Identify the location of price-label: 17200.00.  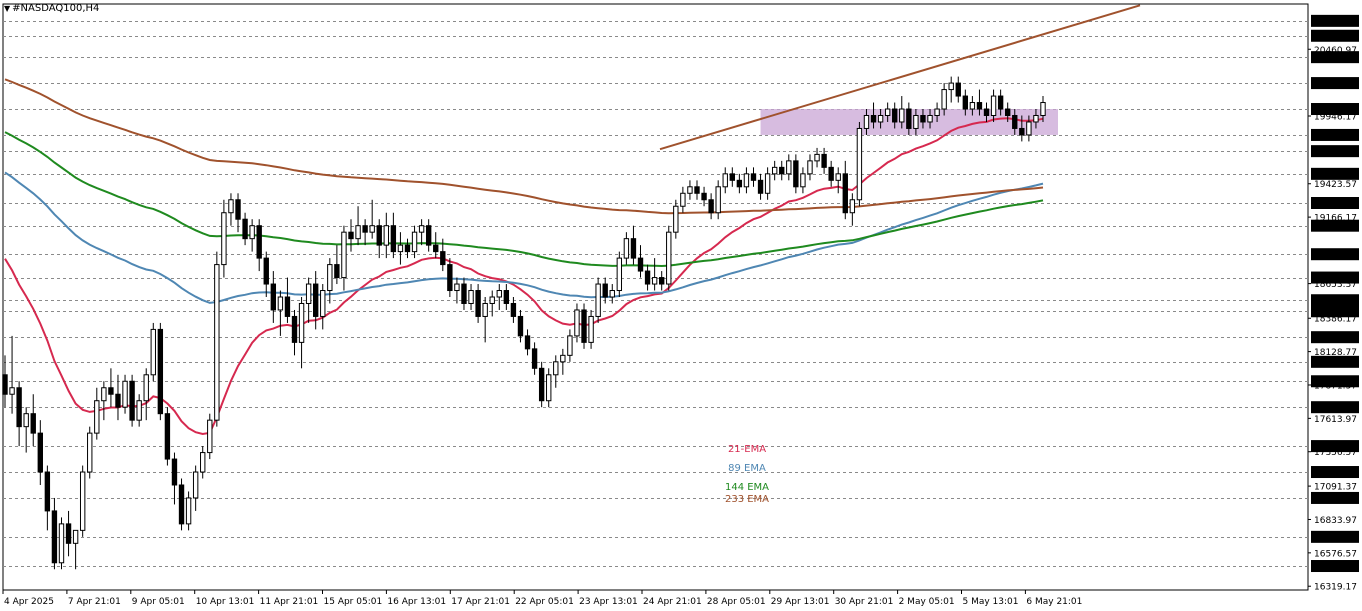
(1335, 474).